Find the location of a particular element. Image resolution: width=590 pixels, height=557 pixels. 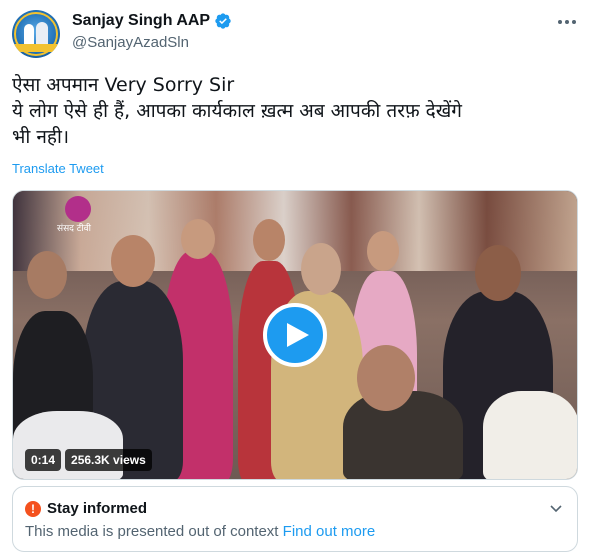

play-button is located at coordinates (295, 335).